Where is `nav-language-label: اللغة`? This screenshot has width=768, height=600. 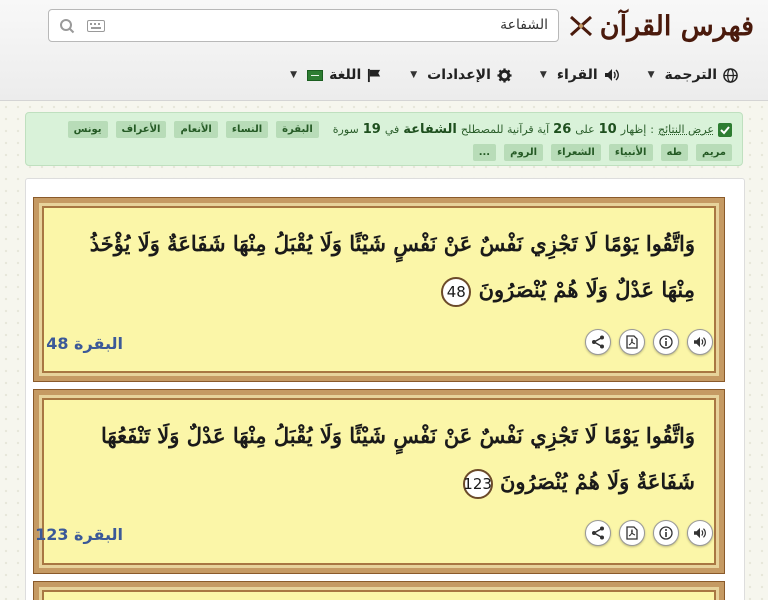 nav-language-label: اللغة is located at coordinates (345, 75).